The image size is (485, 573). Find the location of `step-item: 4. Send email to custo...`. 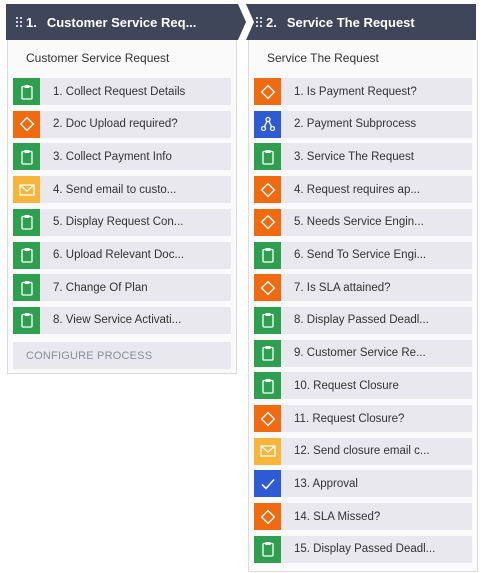

step-item: 4. Send email to custo... is located at coordinates (122, 190).